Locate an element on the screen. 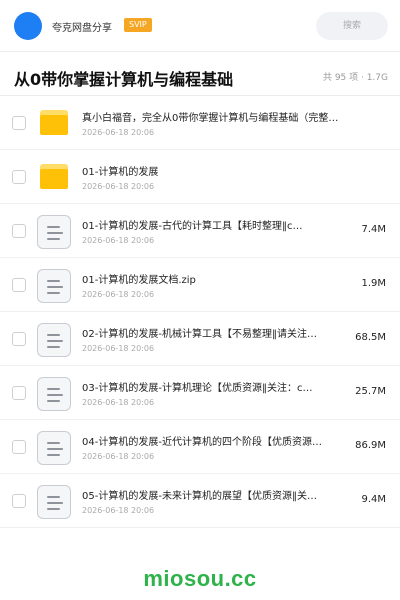 Image resolution: width=400 pixels, height=600 pixels. page-title: 从0带你掌握计算机与编程基础 is located at coordinates (124, 79).